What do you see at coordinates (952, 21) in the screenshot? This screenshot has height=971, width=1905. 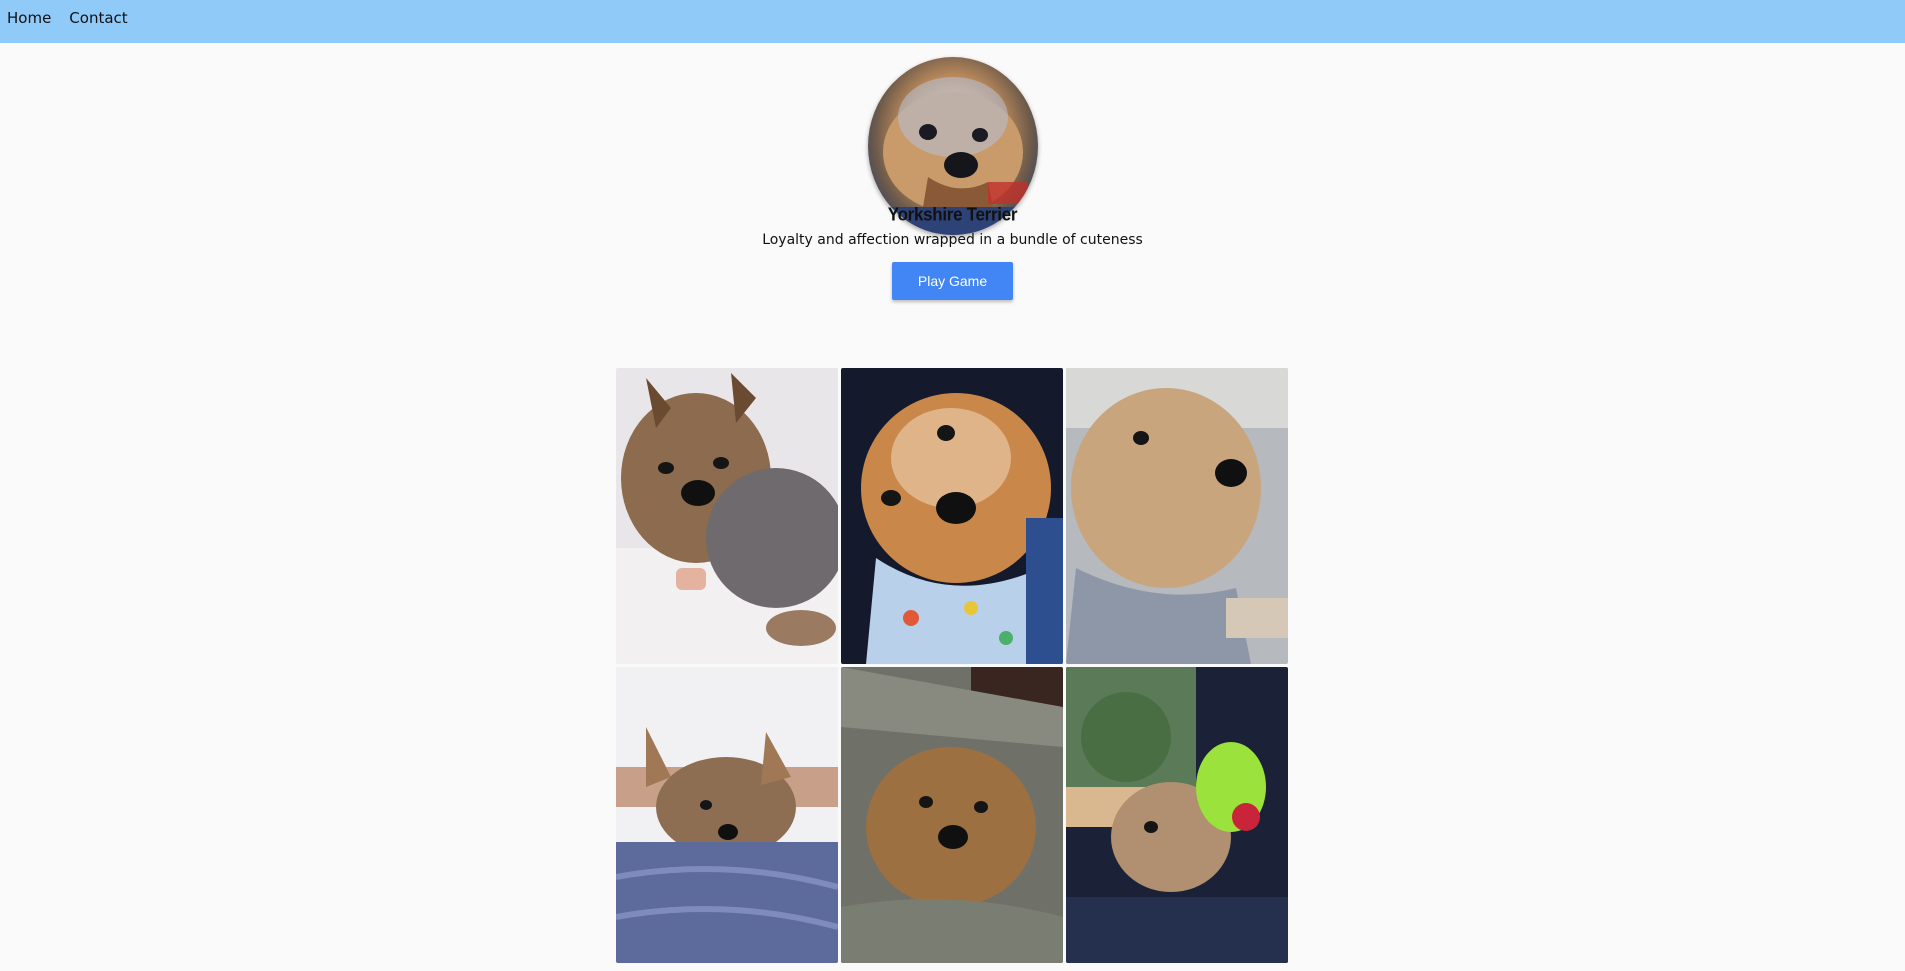 I see `top-nav-bar: Home Contact` at bounding box center [952, 21].